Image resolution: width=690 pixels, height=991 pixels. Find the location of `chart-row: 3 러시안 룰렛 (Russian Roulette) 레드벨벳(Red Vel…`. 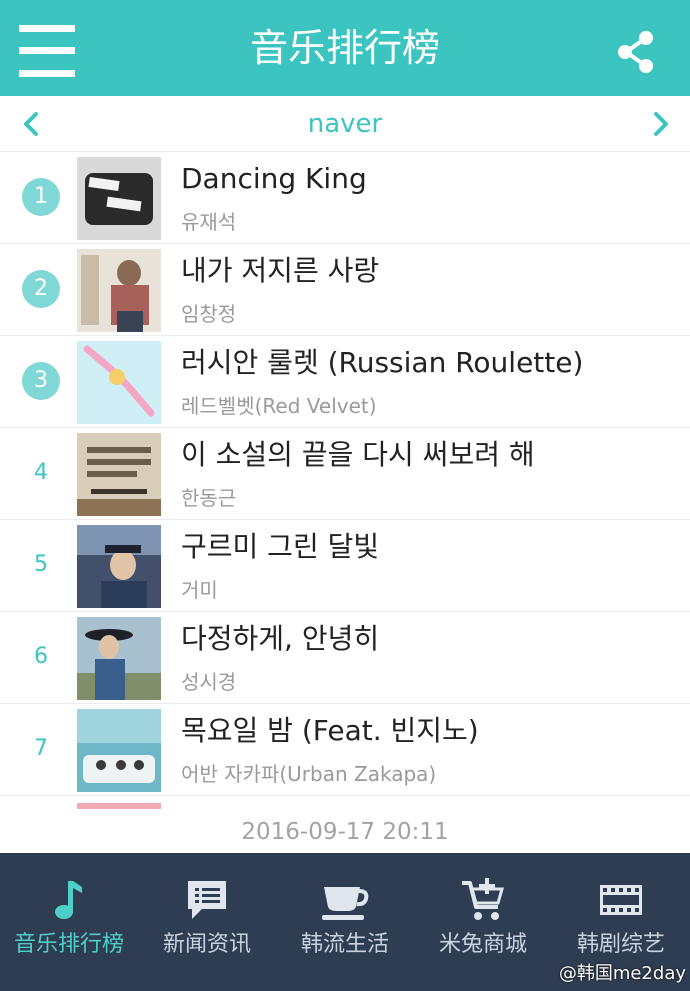

chart-row: 3 러시안 룰렛 (Russian Roulette) 레드벨벳(Red Vel… is located at coordinates (345, 382).